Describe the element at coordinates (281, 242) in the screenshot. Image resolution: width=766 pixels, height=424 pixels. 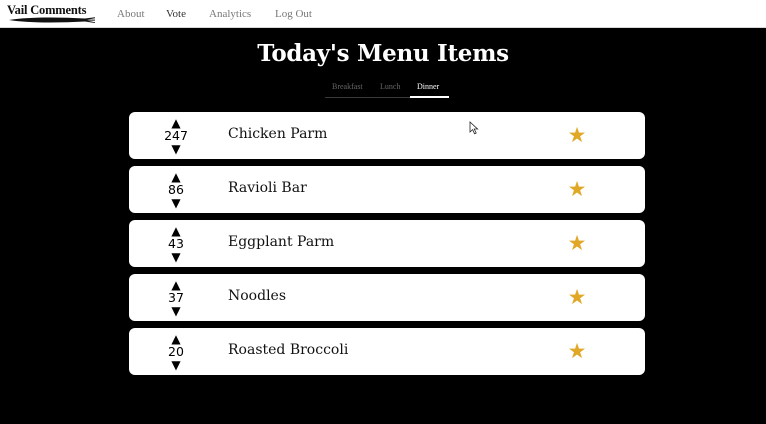
I see `menu-item-name: Eggplant Parm` at that location.